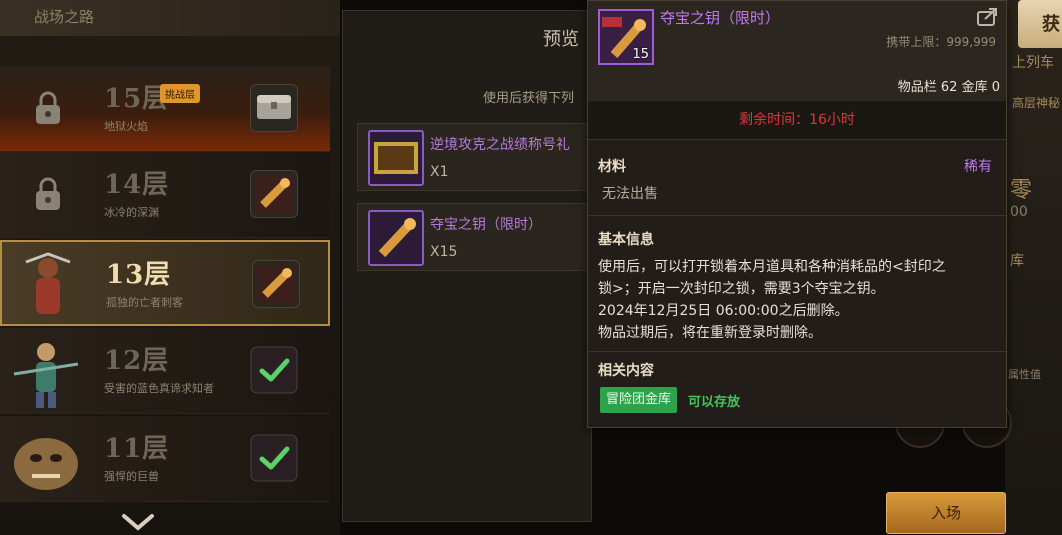  What do you see at coordinates (500, 145) in the screenshot?
I see `reward-item-name: 逆境攻克之战绩称号礼` at bounding box center [500, 145].